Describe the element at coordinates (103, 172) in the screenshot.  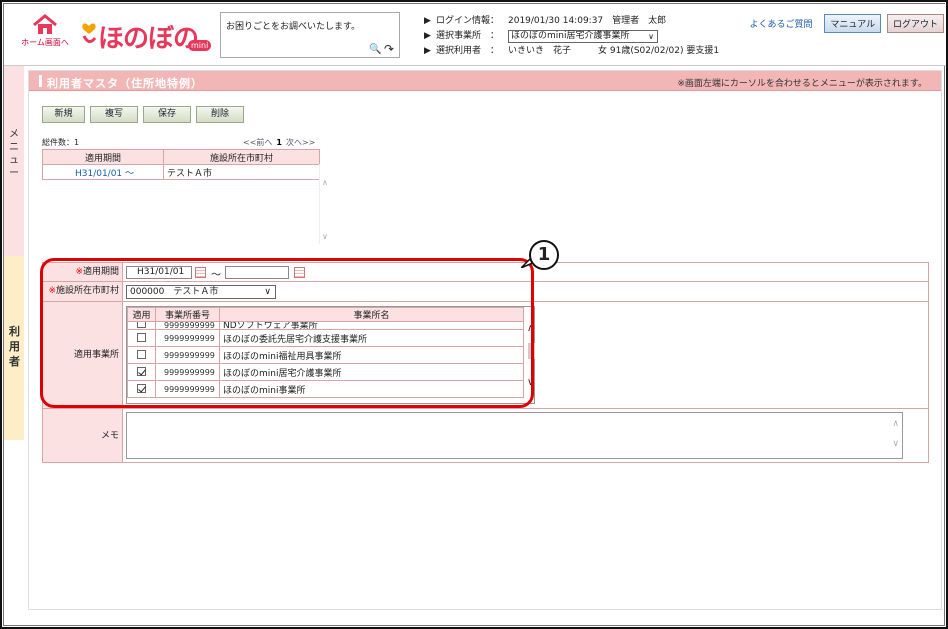
I see `period-cell: H31/01/01 ～` at that location.